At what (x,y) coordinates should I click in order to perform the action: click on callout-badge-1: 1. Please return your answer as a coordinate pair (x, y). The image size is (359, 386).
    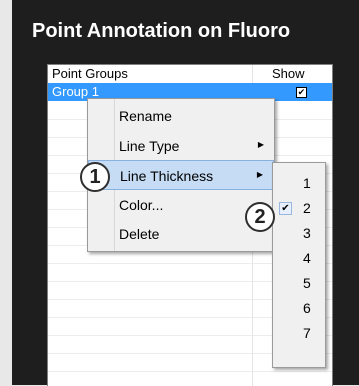
    Looking at the image, I should click on (95, 177).